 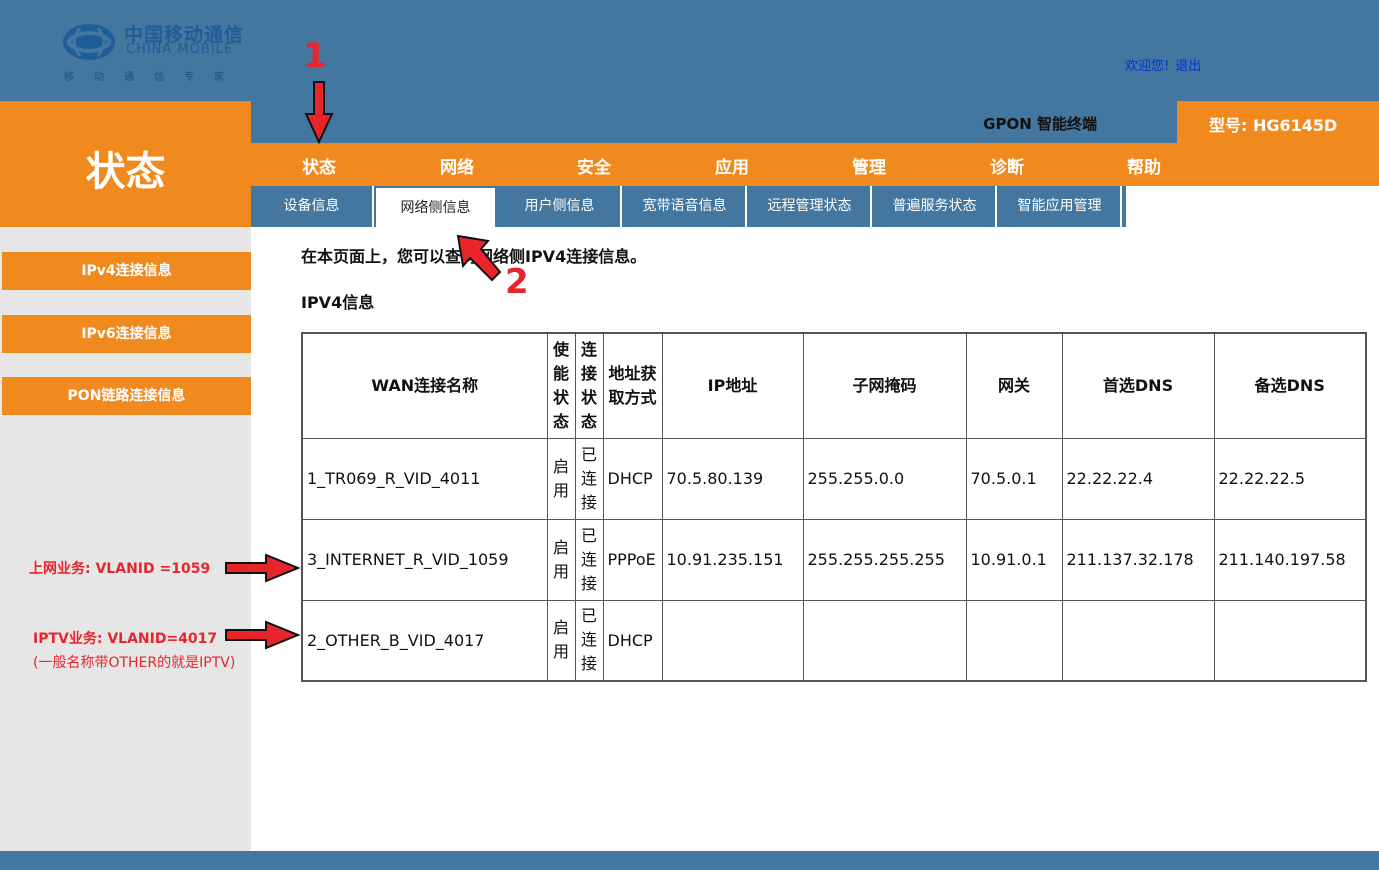 What do you see at coordinates (457, 165) in the screenshot?
I see `nav-network: 网络` at bounding box center [457, 165].